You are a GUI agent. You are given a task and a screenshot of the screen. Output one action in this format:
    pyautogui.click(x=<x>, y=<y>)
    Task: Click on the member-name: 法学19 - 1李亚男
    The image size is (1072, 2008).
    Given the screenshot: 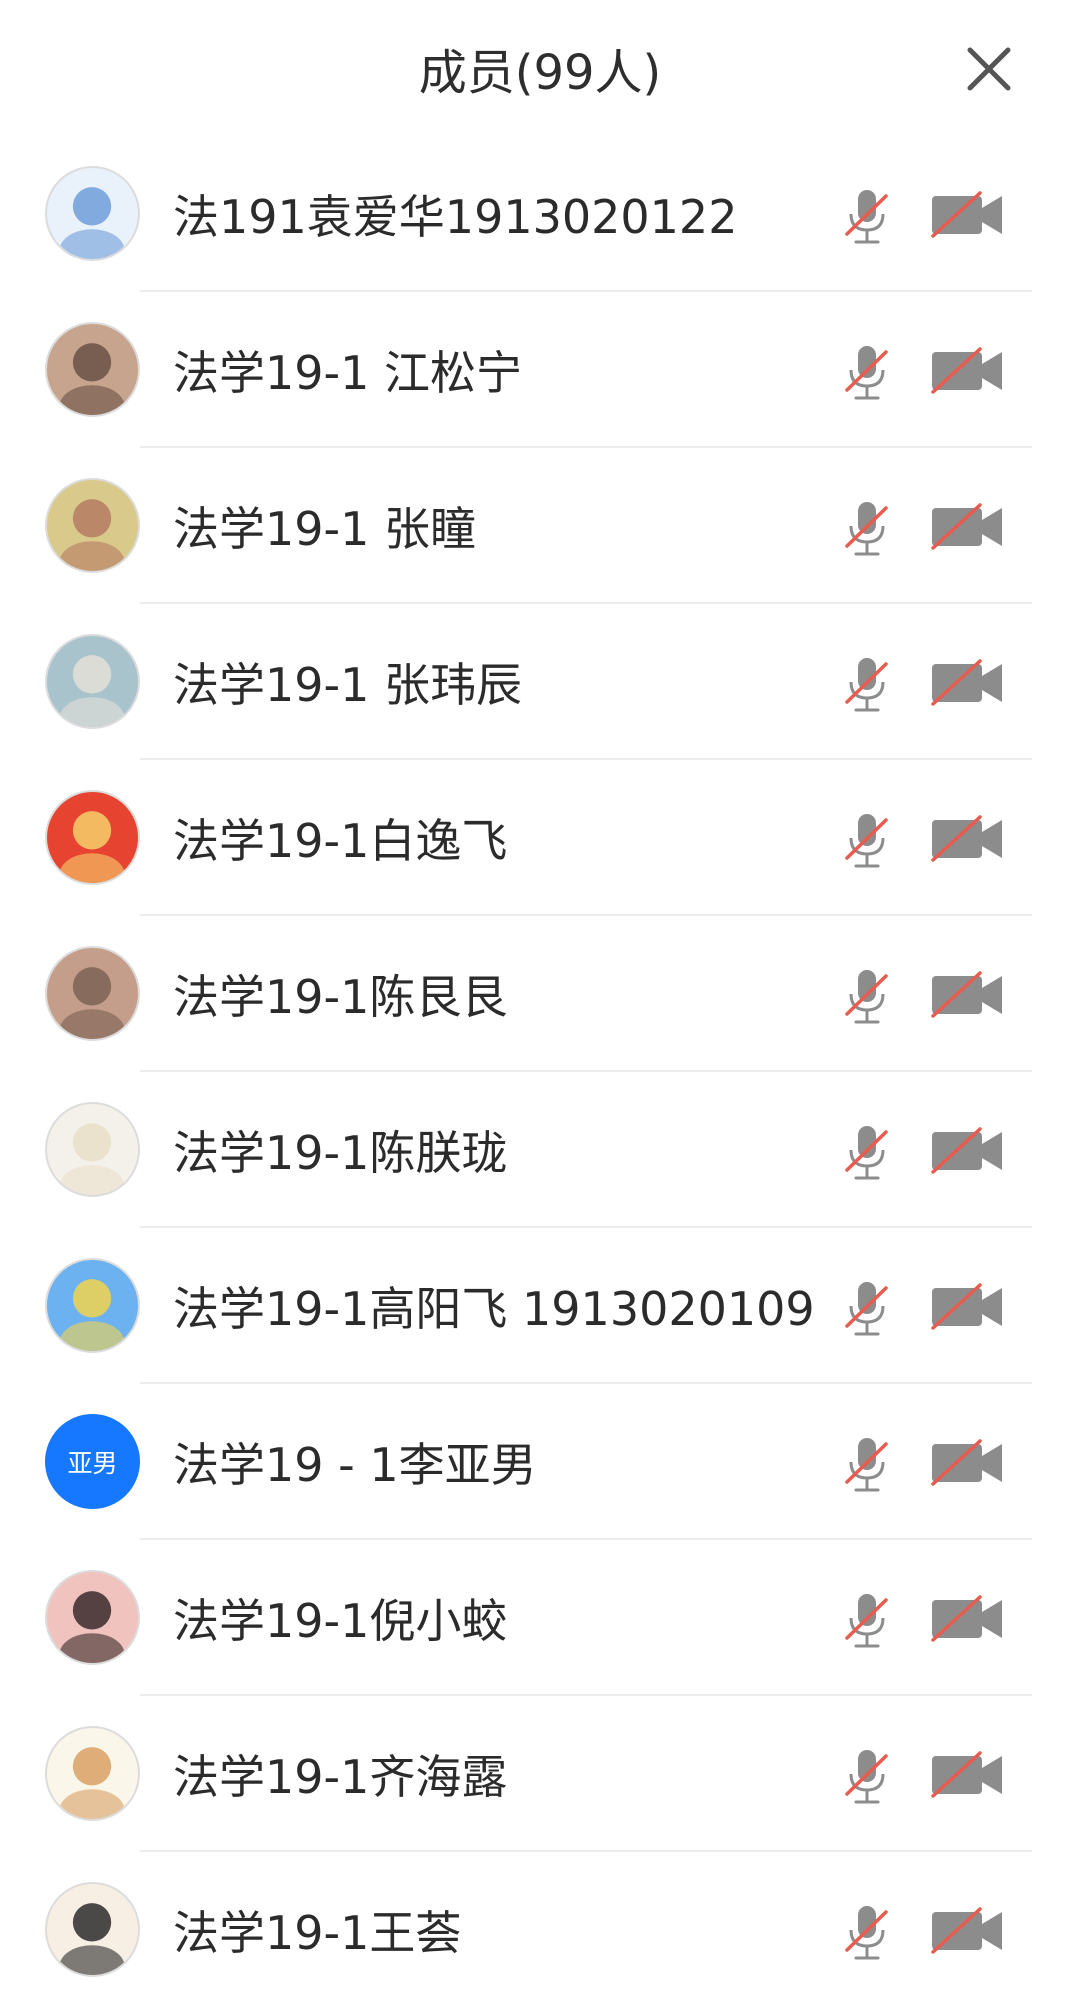 What is the action you would take?
    pyautogui.click(x=355, y=1465)
    